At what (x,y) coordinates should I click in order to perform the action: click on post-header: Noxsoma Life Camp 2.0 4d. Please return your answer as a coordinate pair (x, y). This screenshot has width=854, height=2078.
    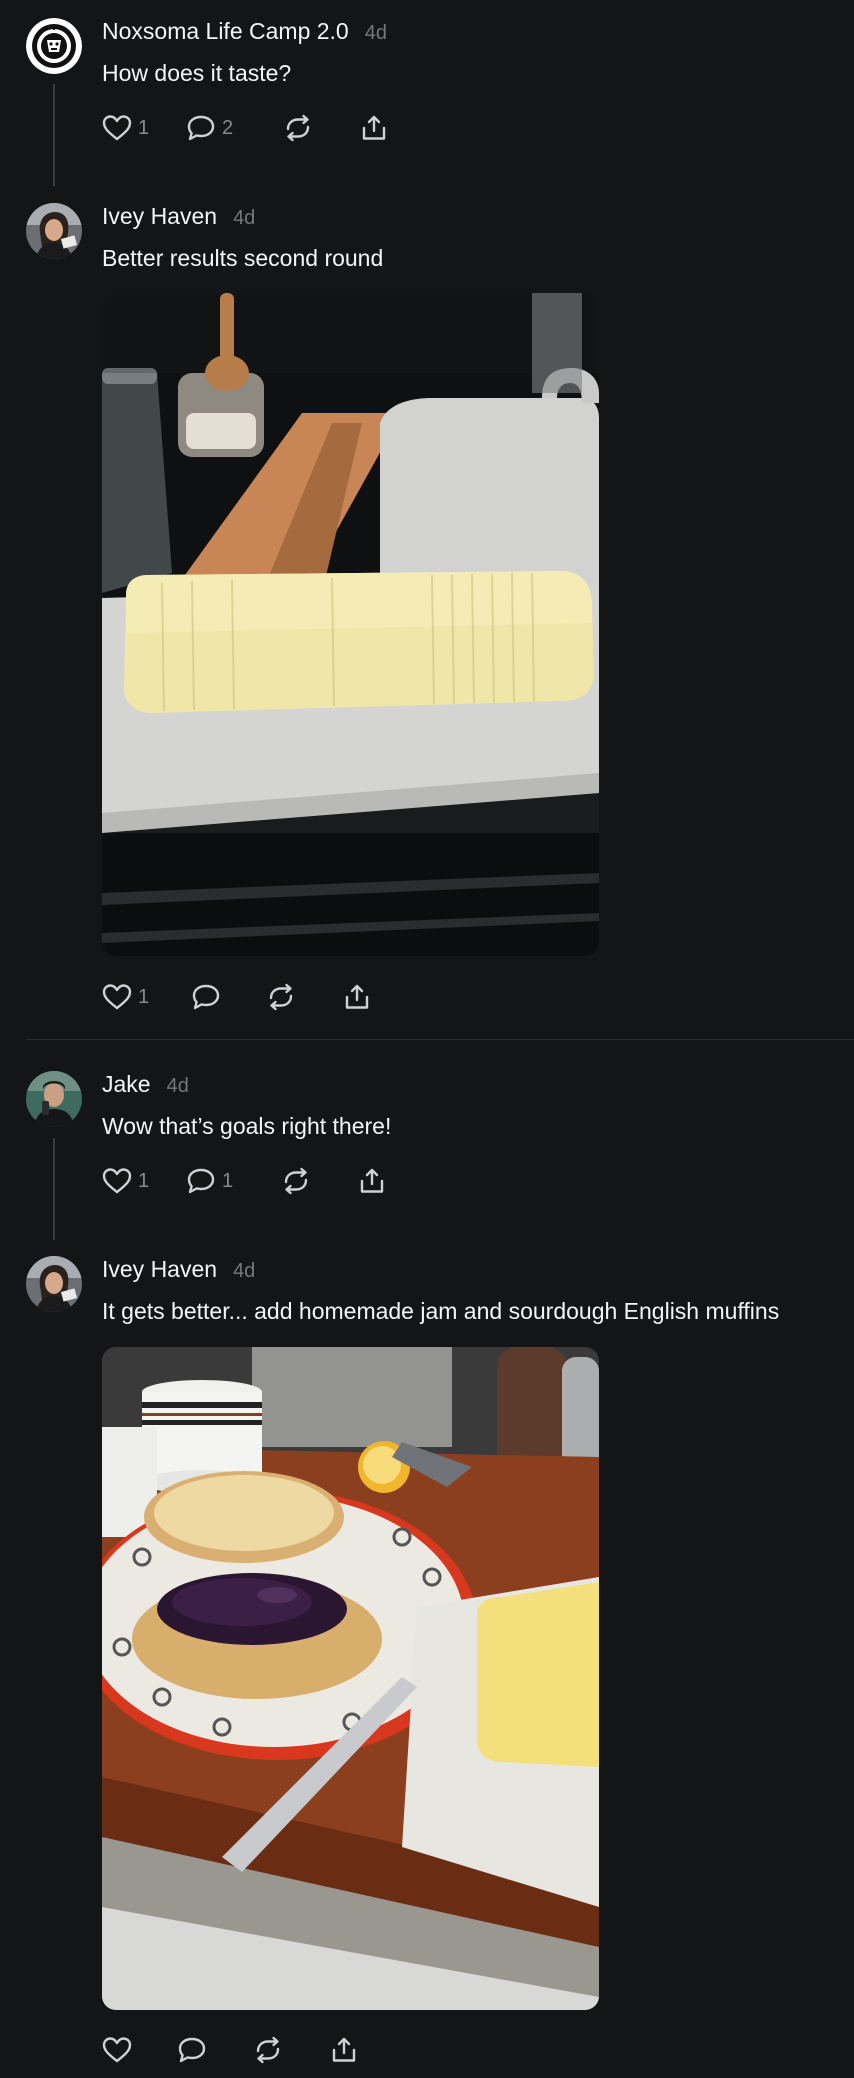
    Looking at the image, I should click on (244, 36).